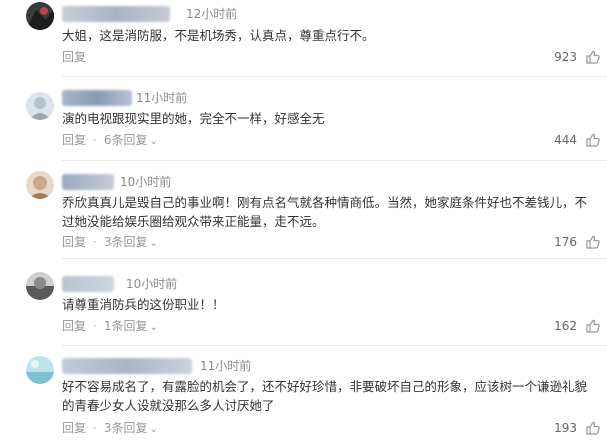 This screenshot has width=607, height=440. Describe the element at coordinates (565, 57) in the screenshot. I see `like-count: 923` at that location.